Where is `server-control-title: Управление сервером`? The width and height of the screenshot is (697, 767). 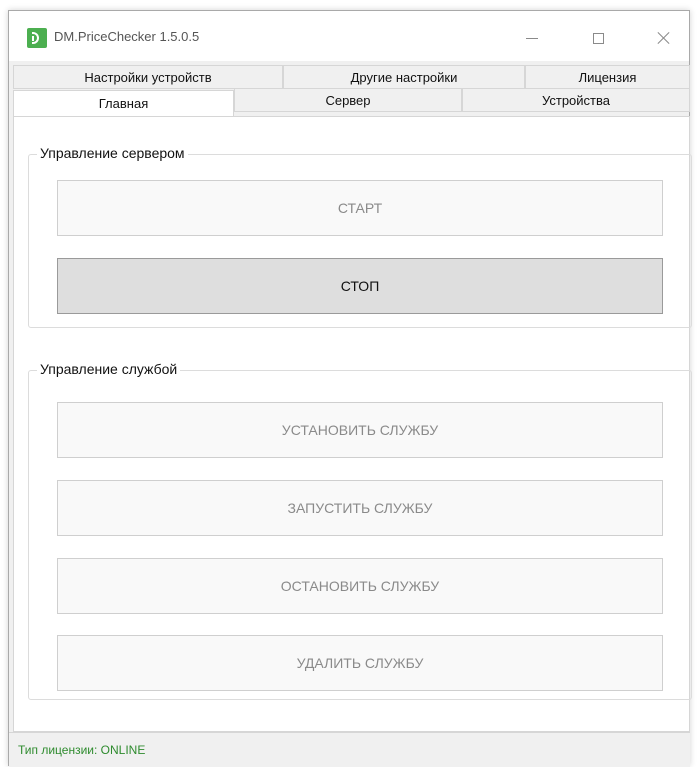 server-control-title: Управление сервером is located at coordinates (112, 153).